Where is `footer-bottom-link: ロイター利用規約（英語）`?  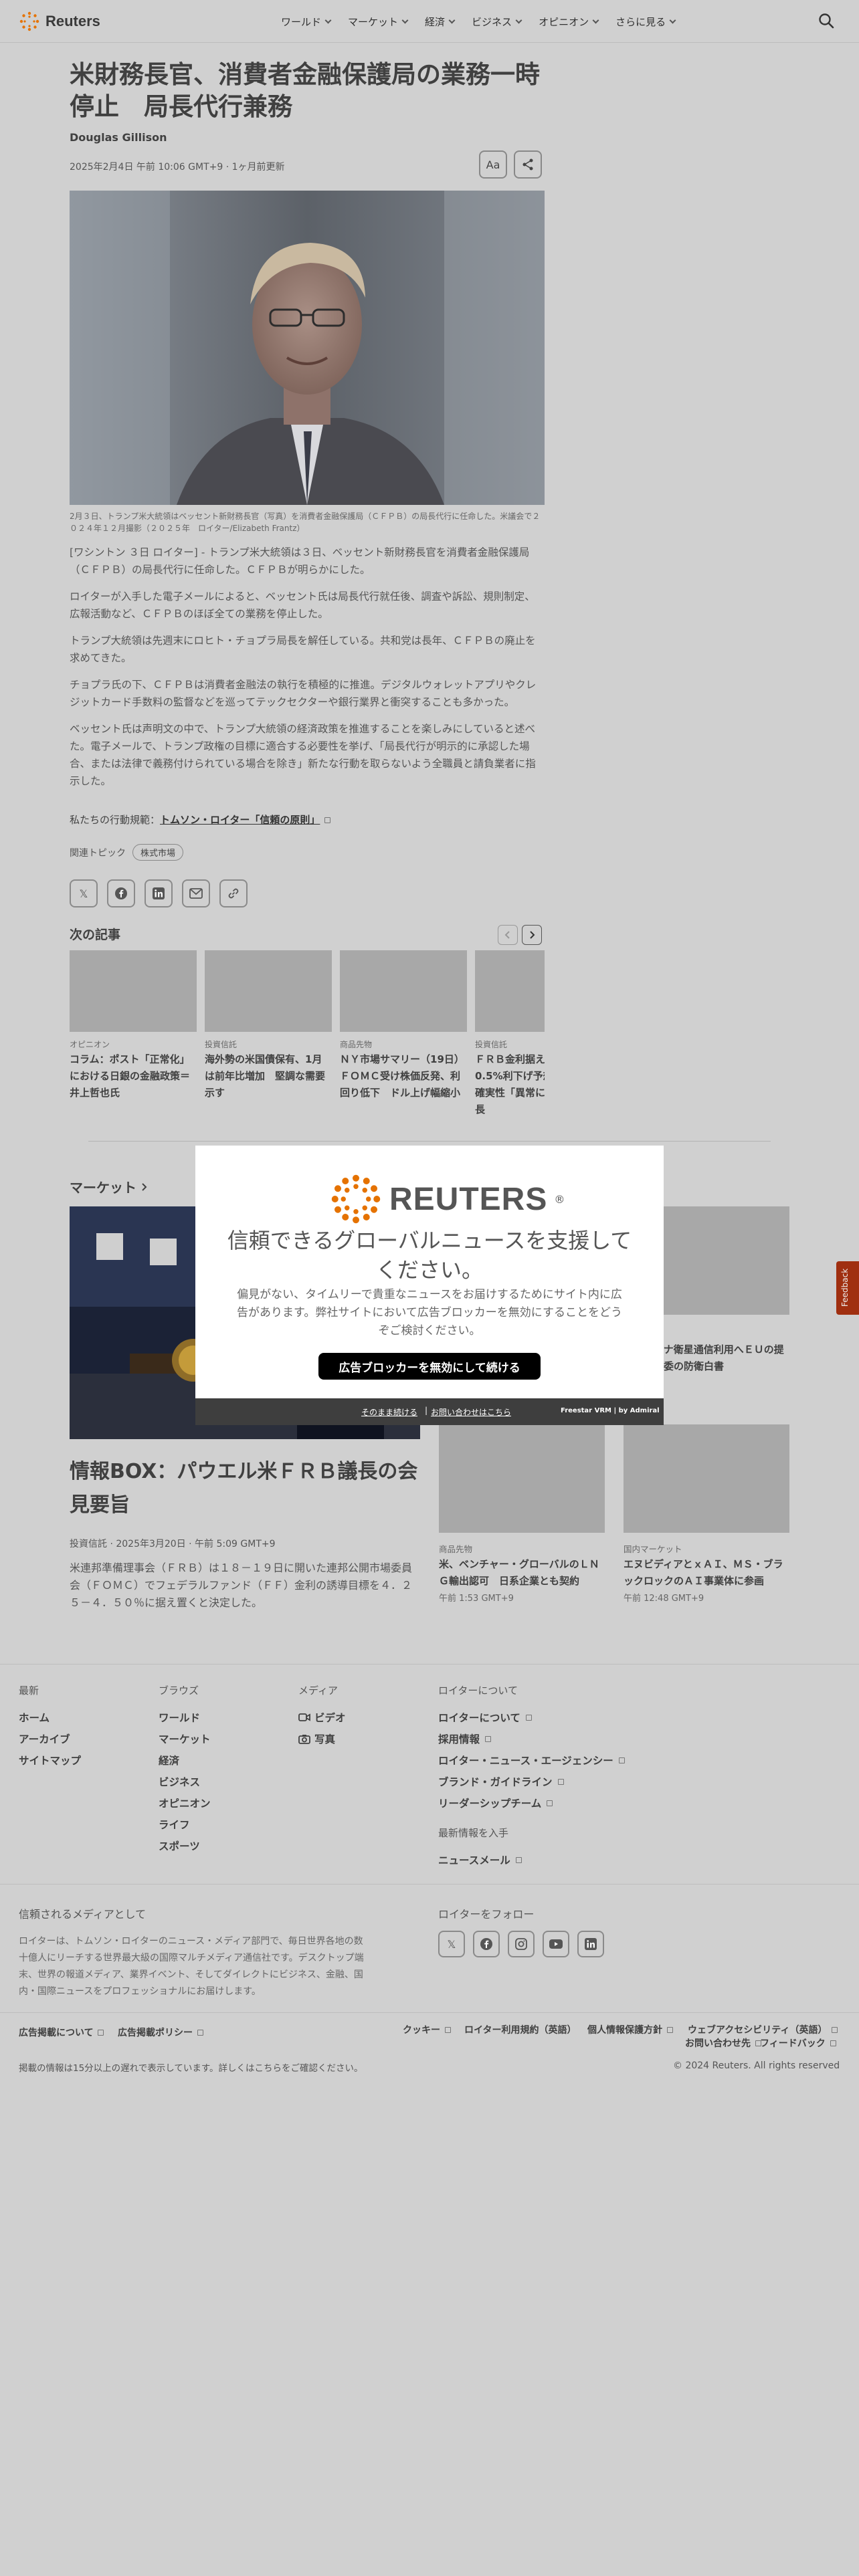
footer-bottom-link: ロイター利用規約（英語） is located at coordinates (520, 2029).